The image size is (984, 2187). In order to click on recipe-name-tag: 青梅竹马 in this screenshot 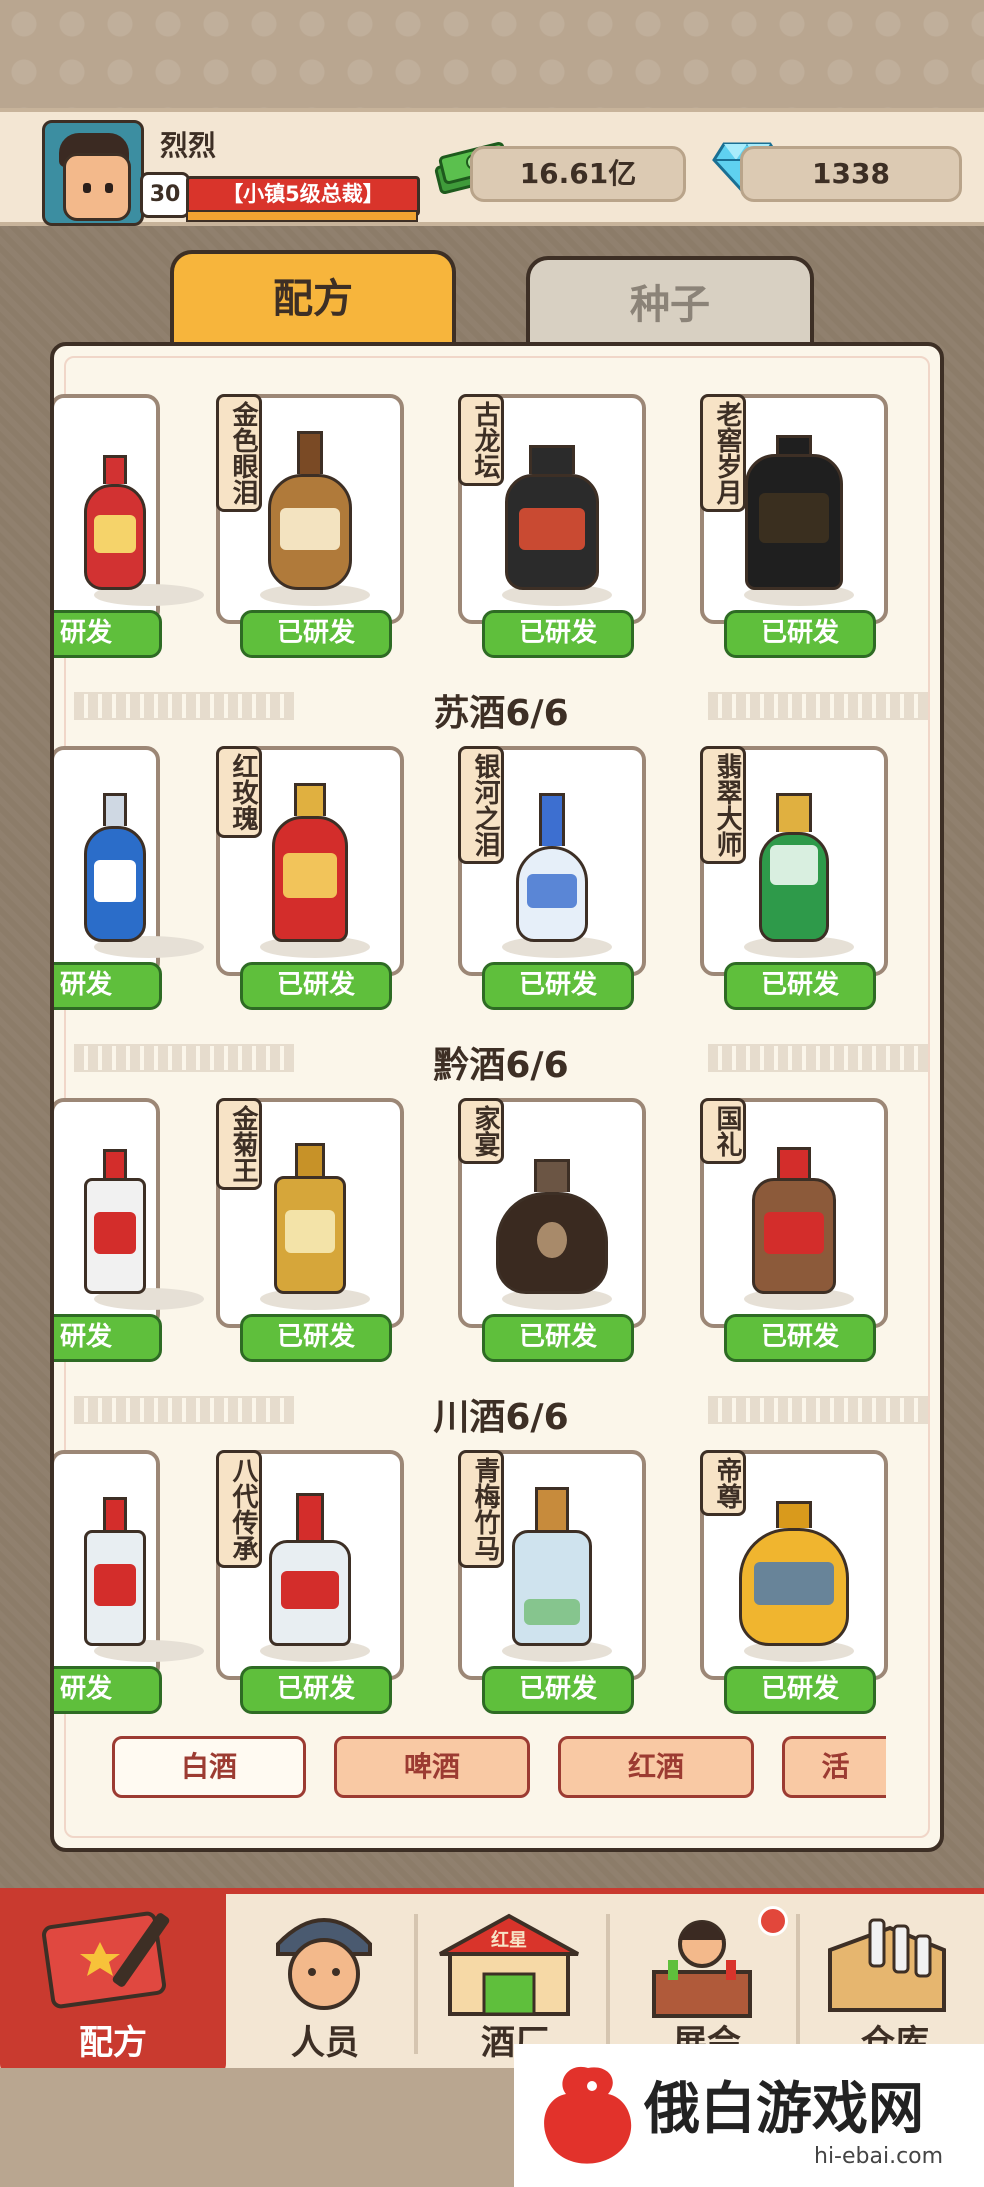, I will do `click(481, 1509)`.